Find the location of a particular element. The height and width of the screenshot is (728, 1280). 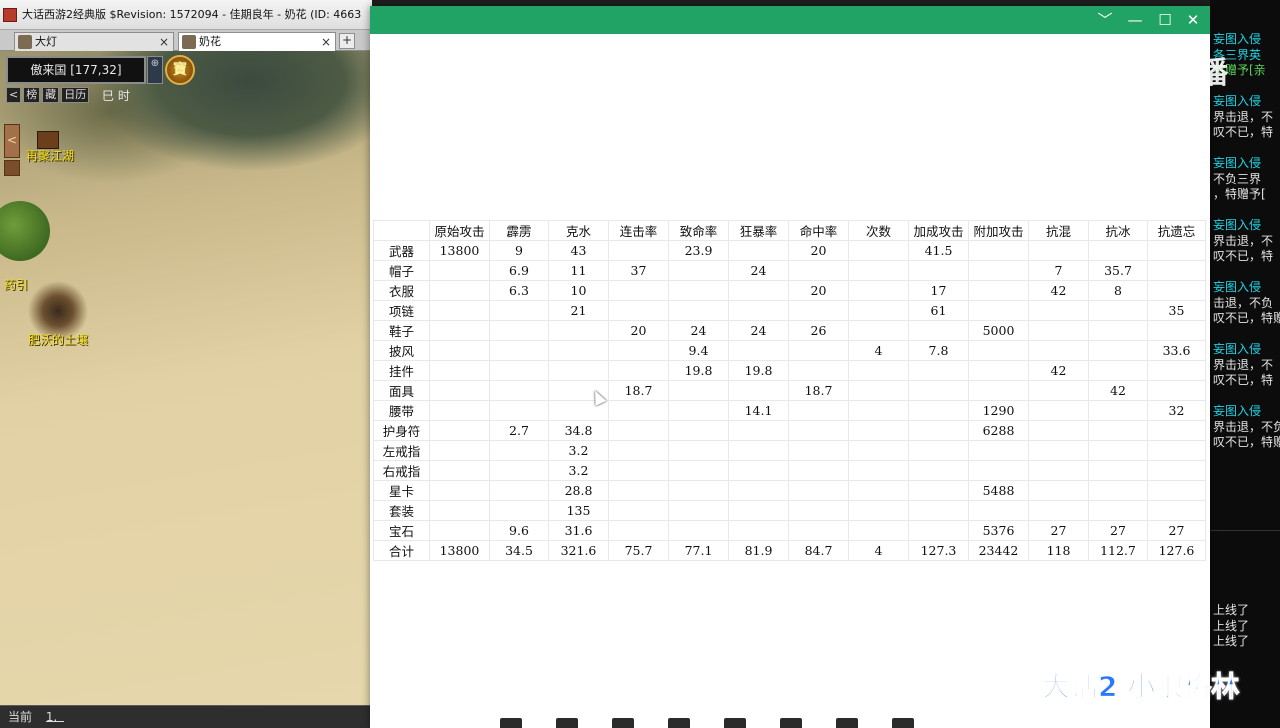

table-cell: 37 is located at coordinates (638, 270).